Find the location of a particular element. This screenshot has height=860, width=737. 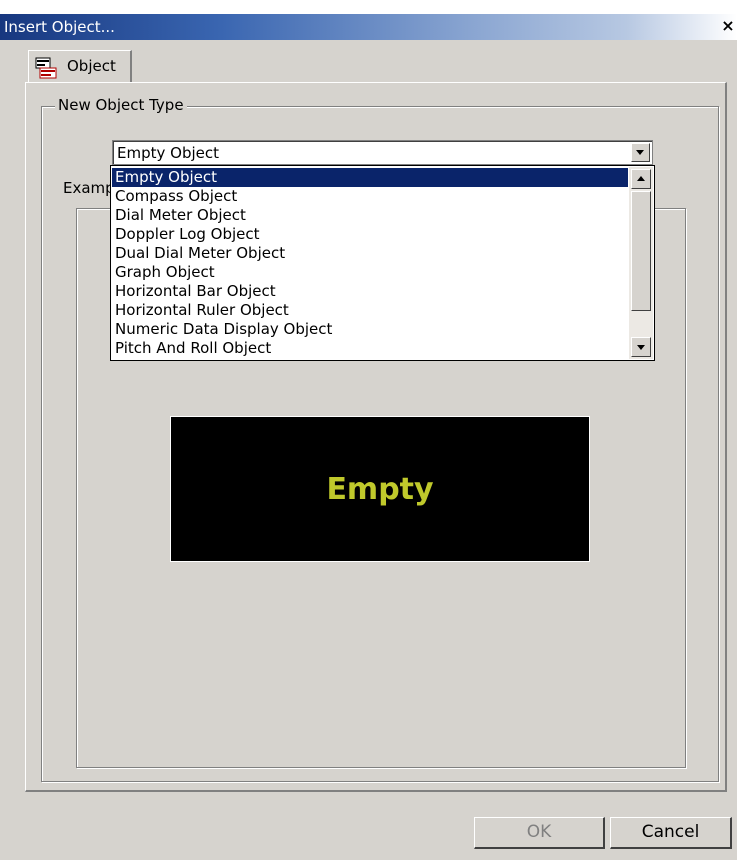

example-label: Examp is located at coordinates (89, 188).